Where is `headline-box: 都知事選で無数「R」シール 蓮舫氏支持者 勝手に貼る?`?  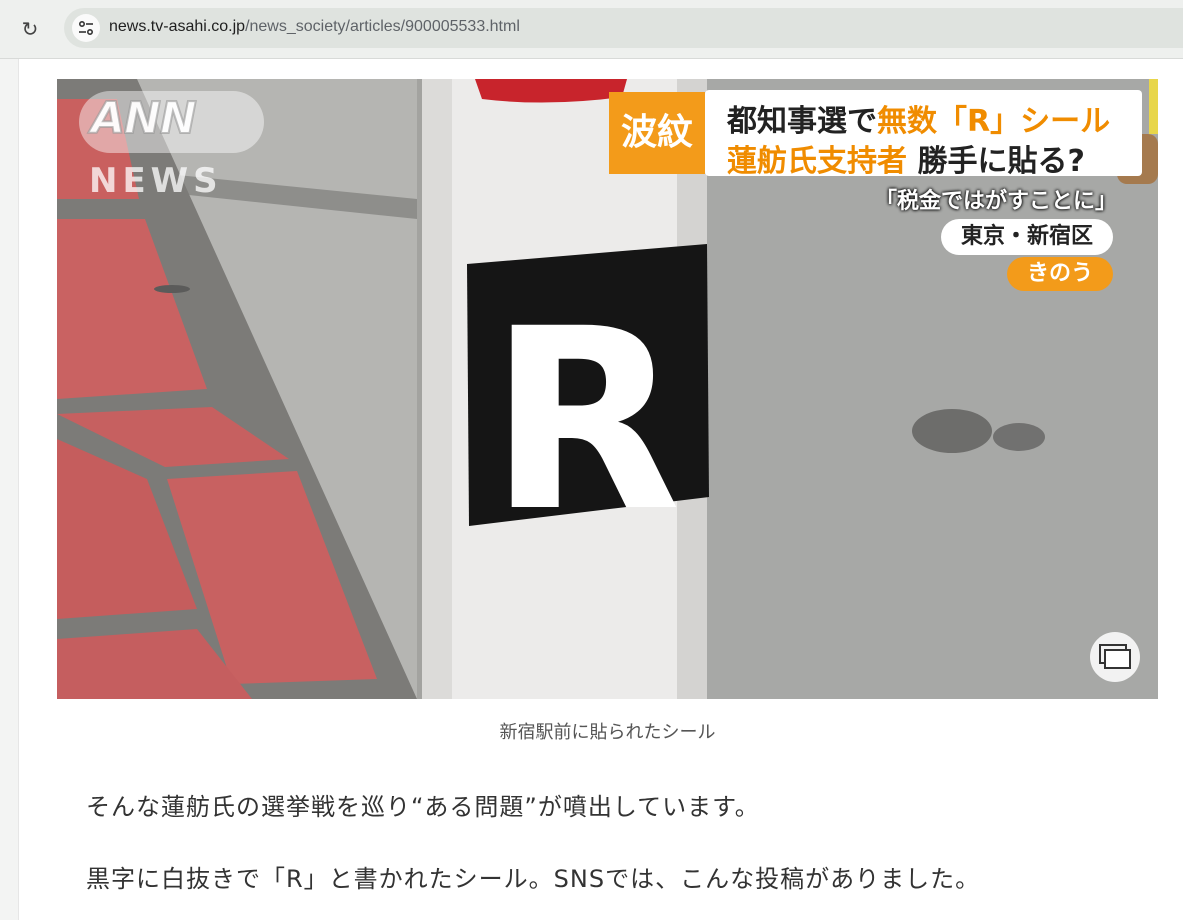 headline-box: 都知事選で無数「R」シール 蓮舫氏支持者 勝手に貼る? is located at coordinates (923, 134).